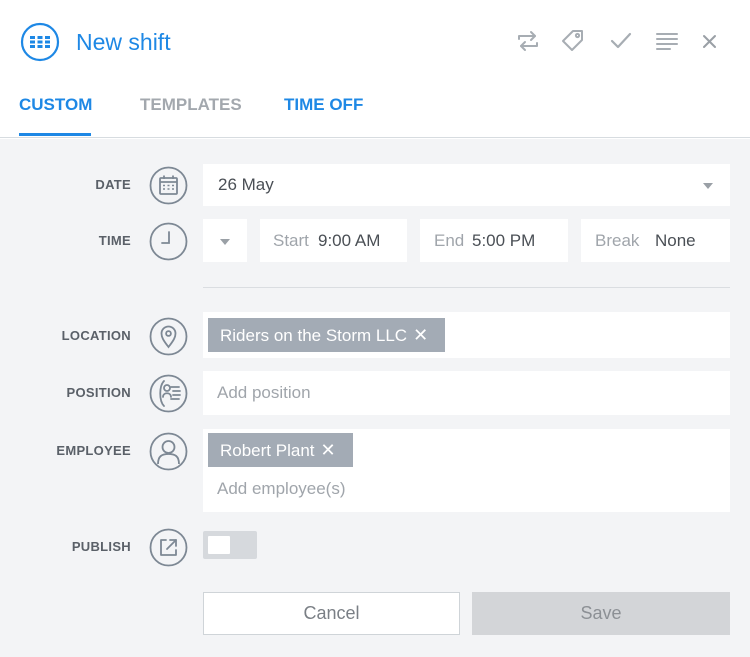 This screenshot has width=750, height=657. What do you see at coordinates (219, 545) in the screenshot?
I see `toggle-knob` at bounding box center [219, 545].